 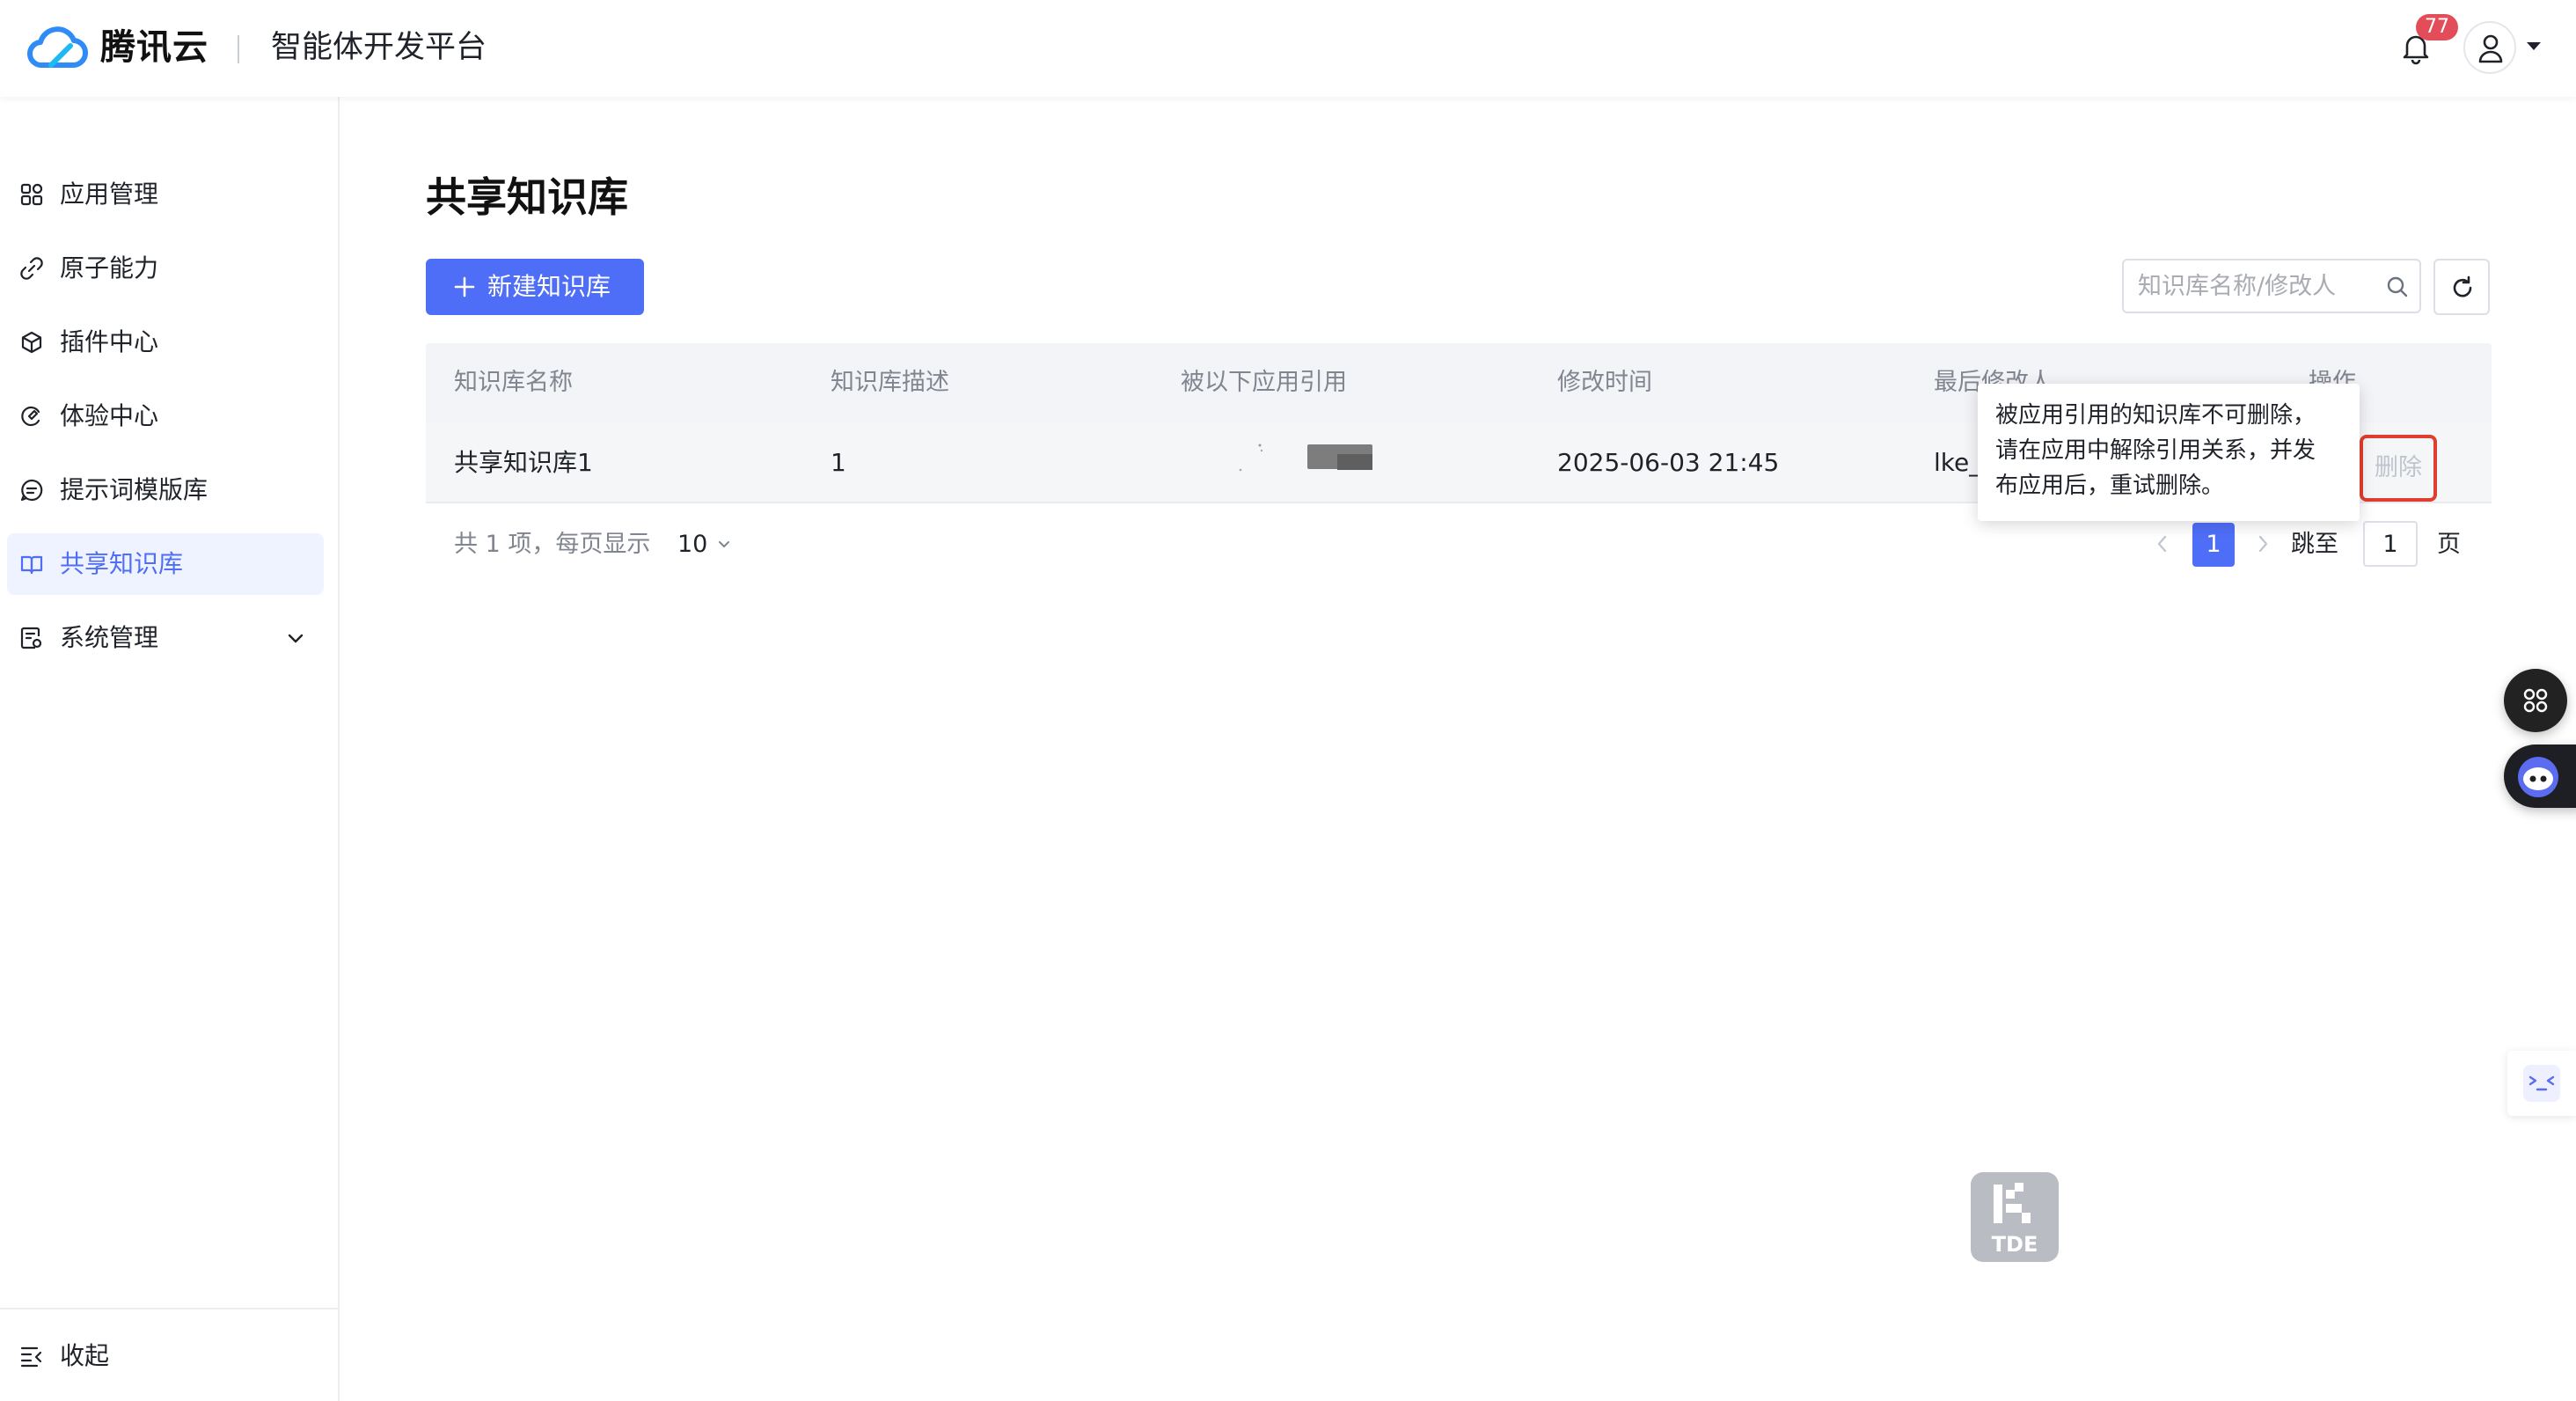 What do you see at coordinates (170, 749) in the screenshot?
I see `sidebar: 应用管理 原子能力 插件中心 体验中心 提示词模版库 共享知识库 系统管理 收起` at bounding box center [170, 749].